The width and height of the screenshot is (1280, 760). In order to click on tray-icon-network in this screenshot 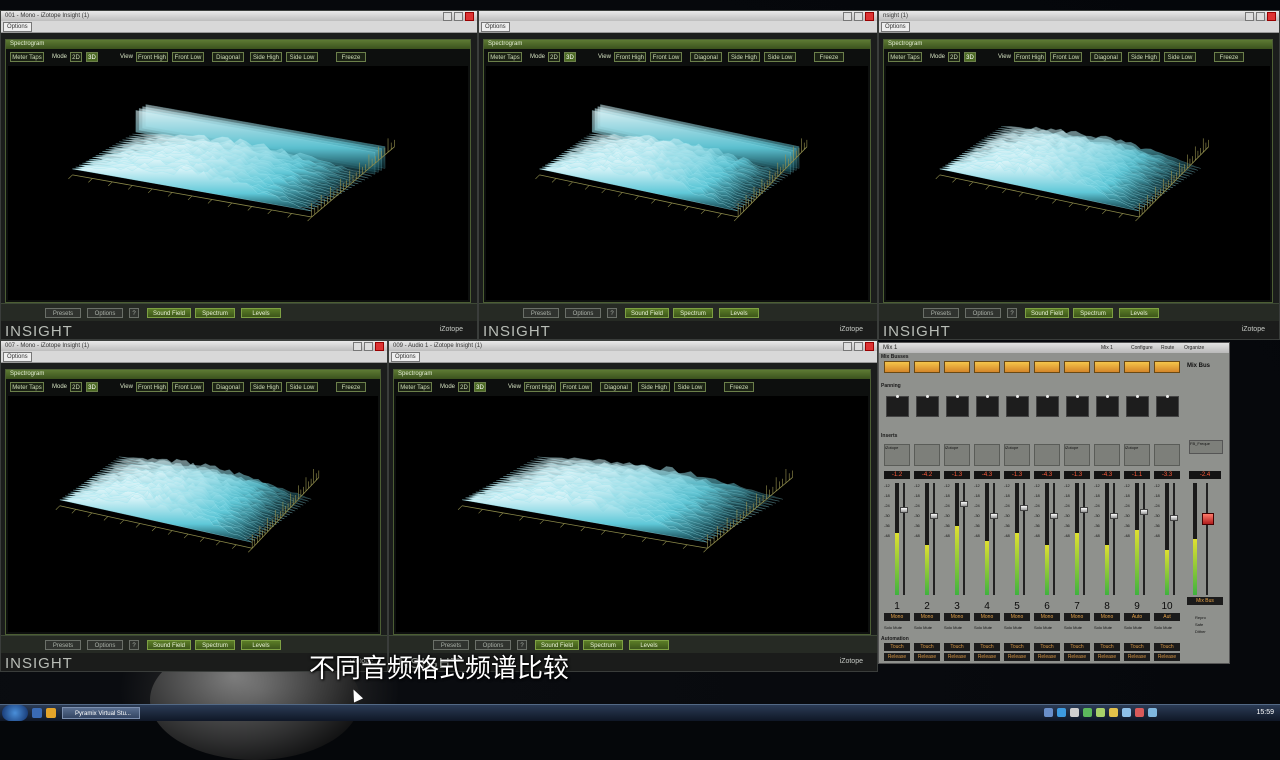, I will do `click(1048, 712)`.